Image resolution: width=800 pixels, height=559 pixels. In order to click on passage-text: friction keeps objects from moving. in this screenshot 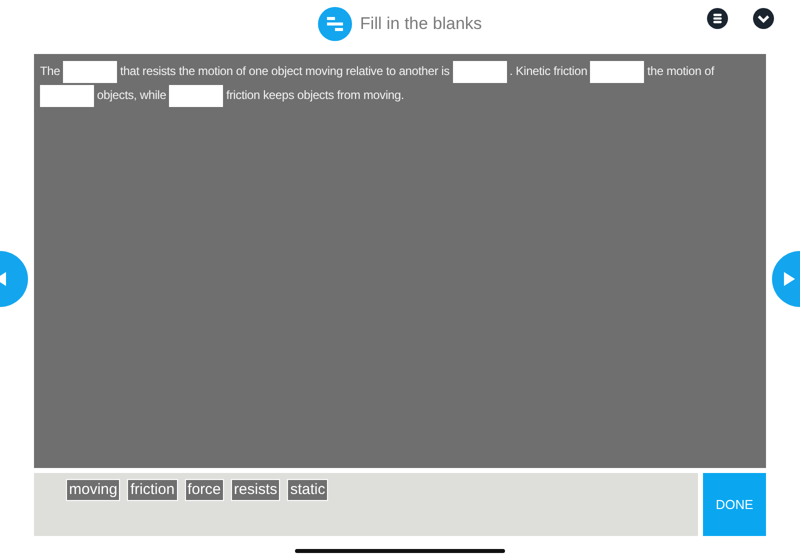, I will do `click(315, 95)`.